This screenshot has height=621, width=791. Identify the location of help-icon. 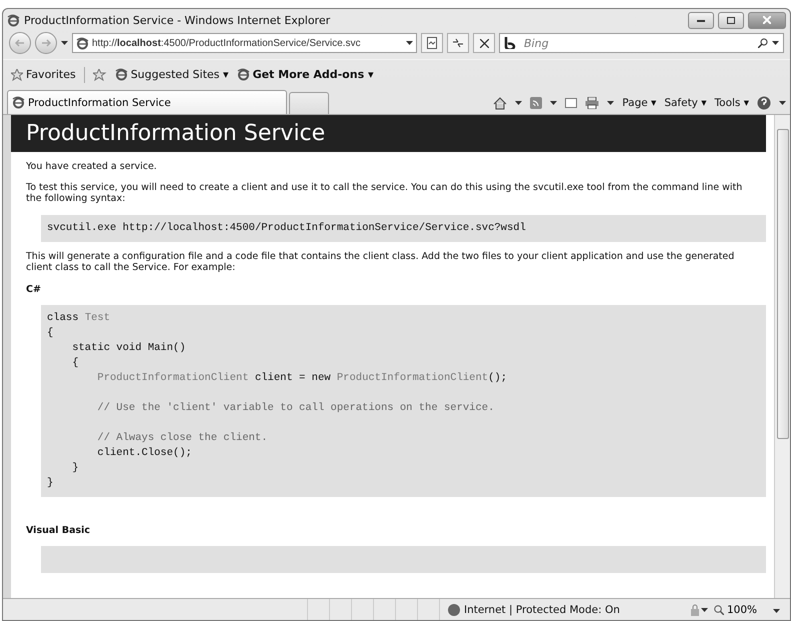
(764, 103).